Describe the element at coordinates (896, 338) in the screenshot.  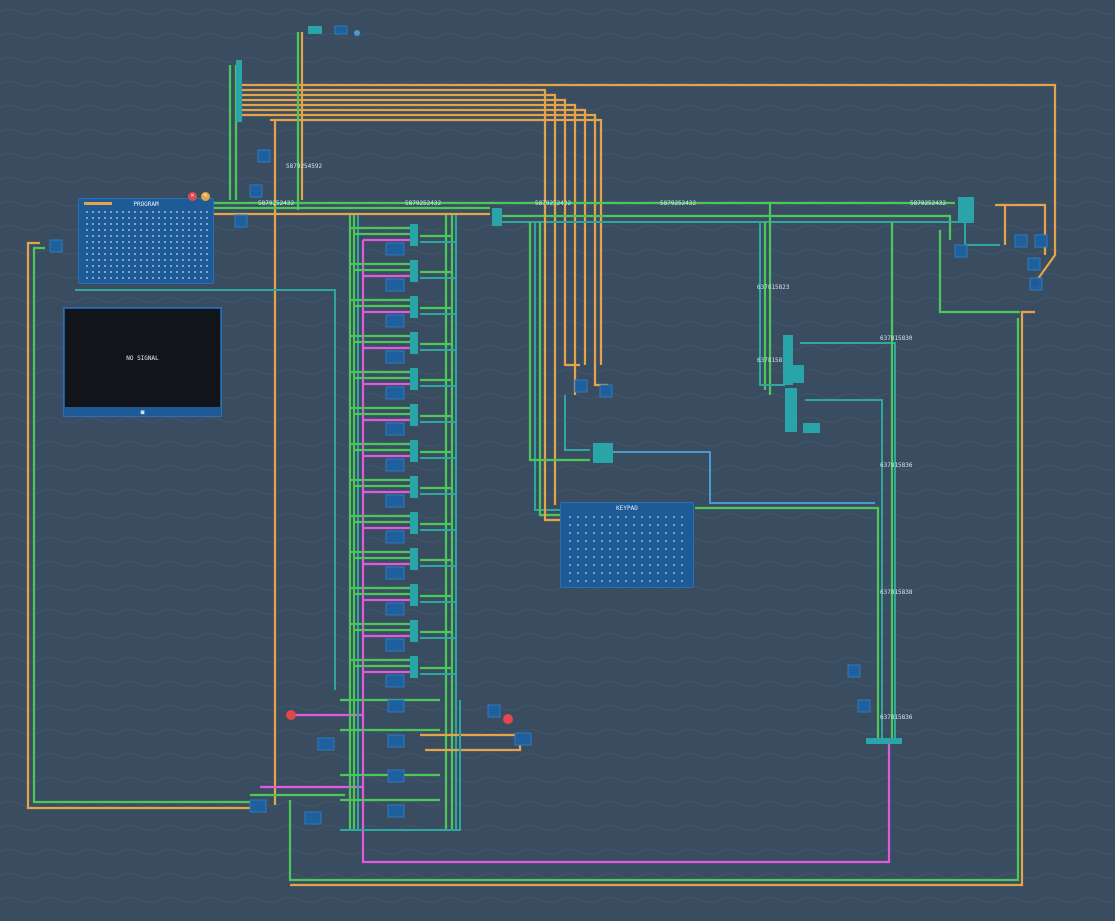
I see `wire-label: 637815830` at that location.